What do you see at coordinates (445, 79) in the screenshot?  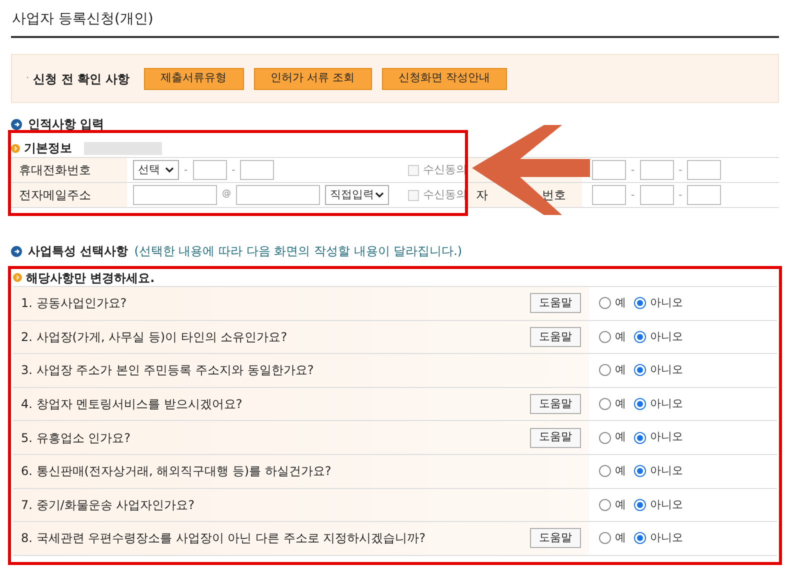 I see `guide-button: 신청화면 작성안내` at bounding box center [445, 79].